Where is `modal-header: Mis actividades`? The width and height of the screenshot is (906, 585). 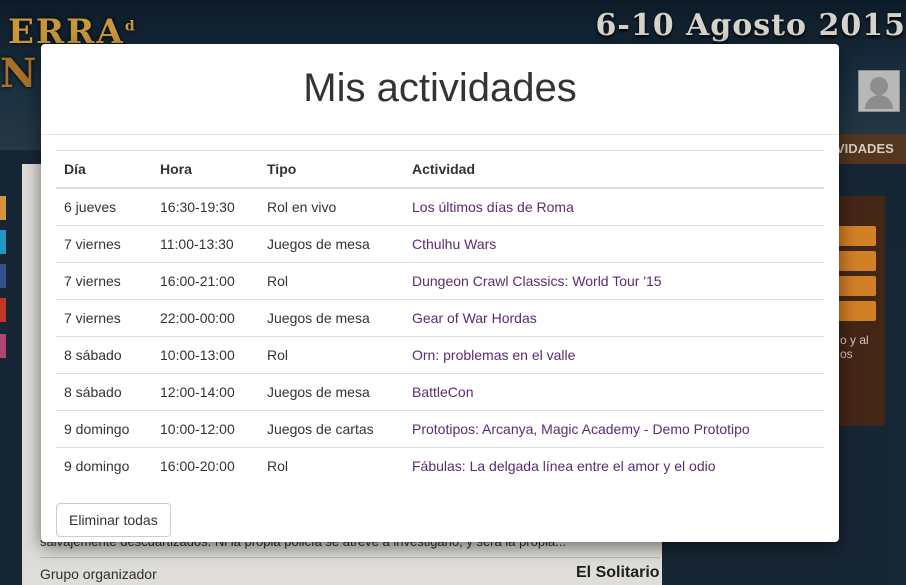 modal-header: Mis actividades is located at coordinates (440, 89).